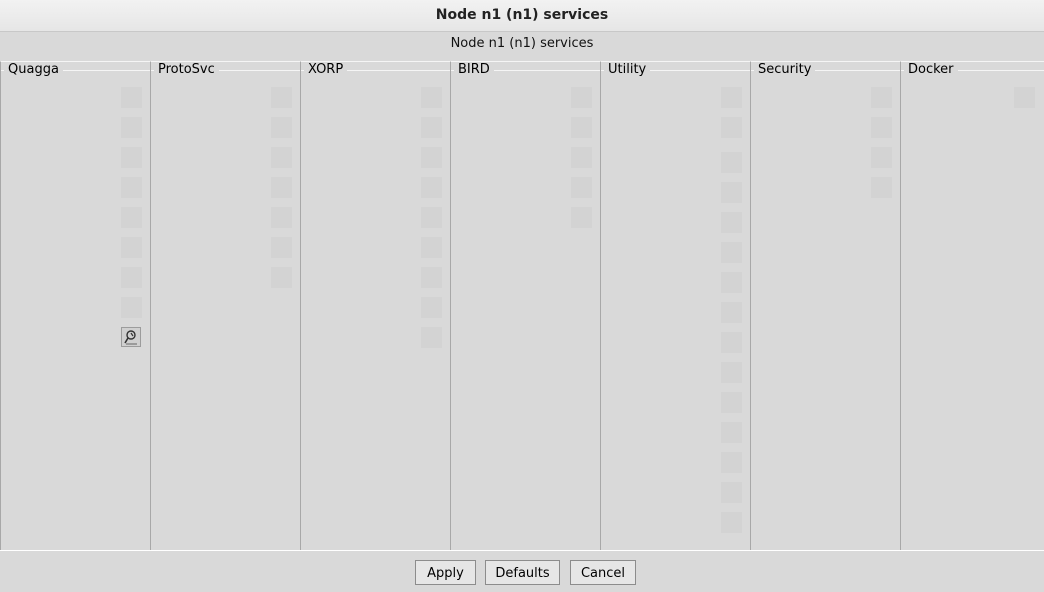 This screenshot has width=1044, height=592. Describe the element at coordinates (675, 306) in the screenshot. I see `group-utility: Utility` at that location.